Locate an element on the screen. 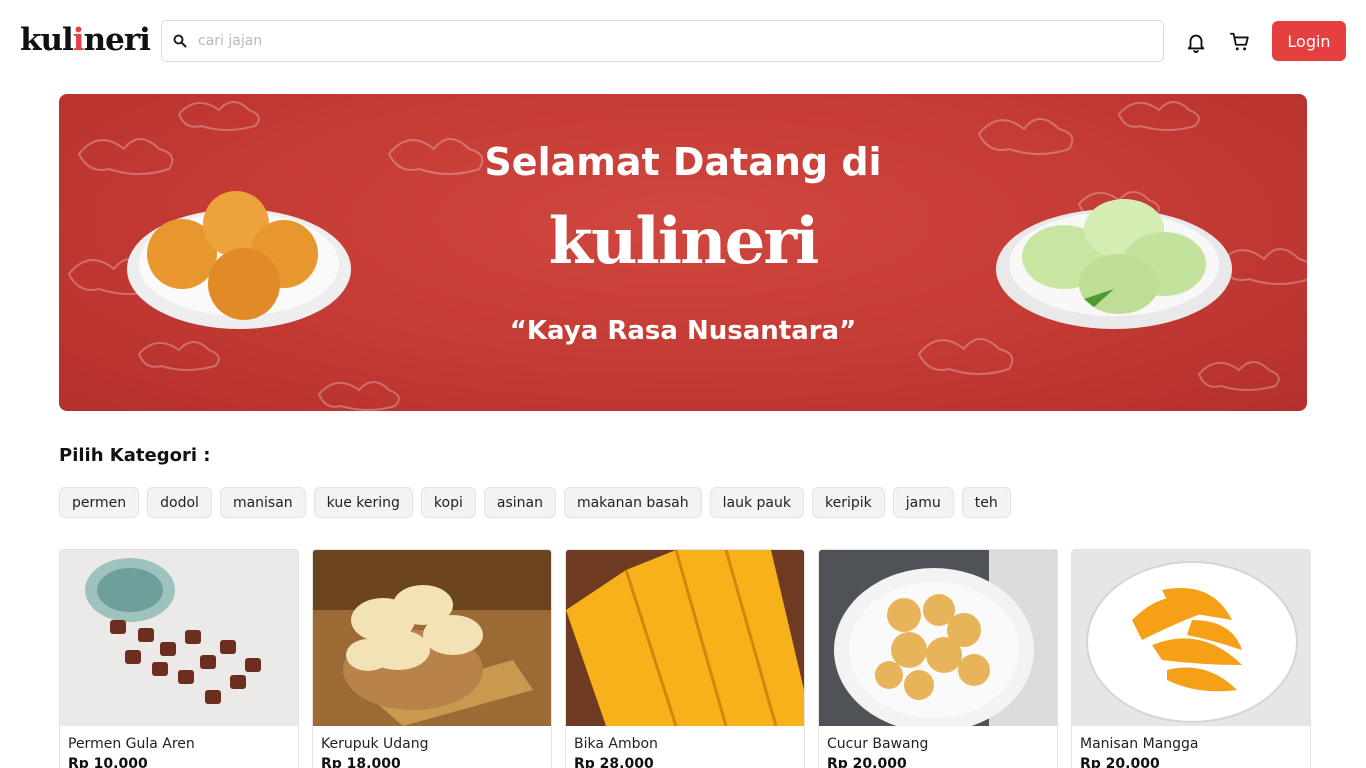 Image resolution: width=1366 pixels, height=768 pixels. banner-logo: kulineri is located at coordinates (684, 241).